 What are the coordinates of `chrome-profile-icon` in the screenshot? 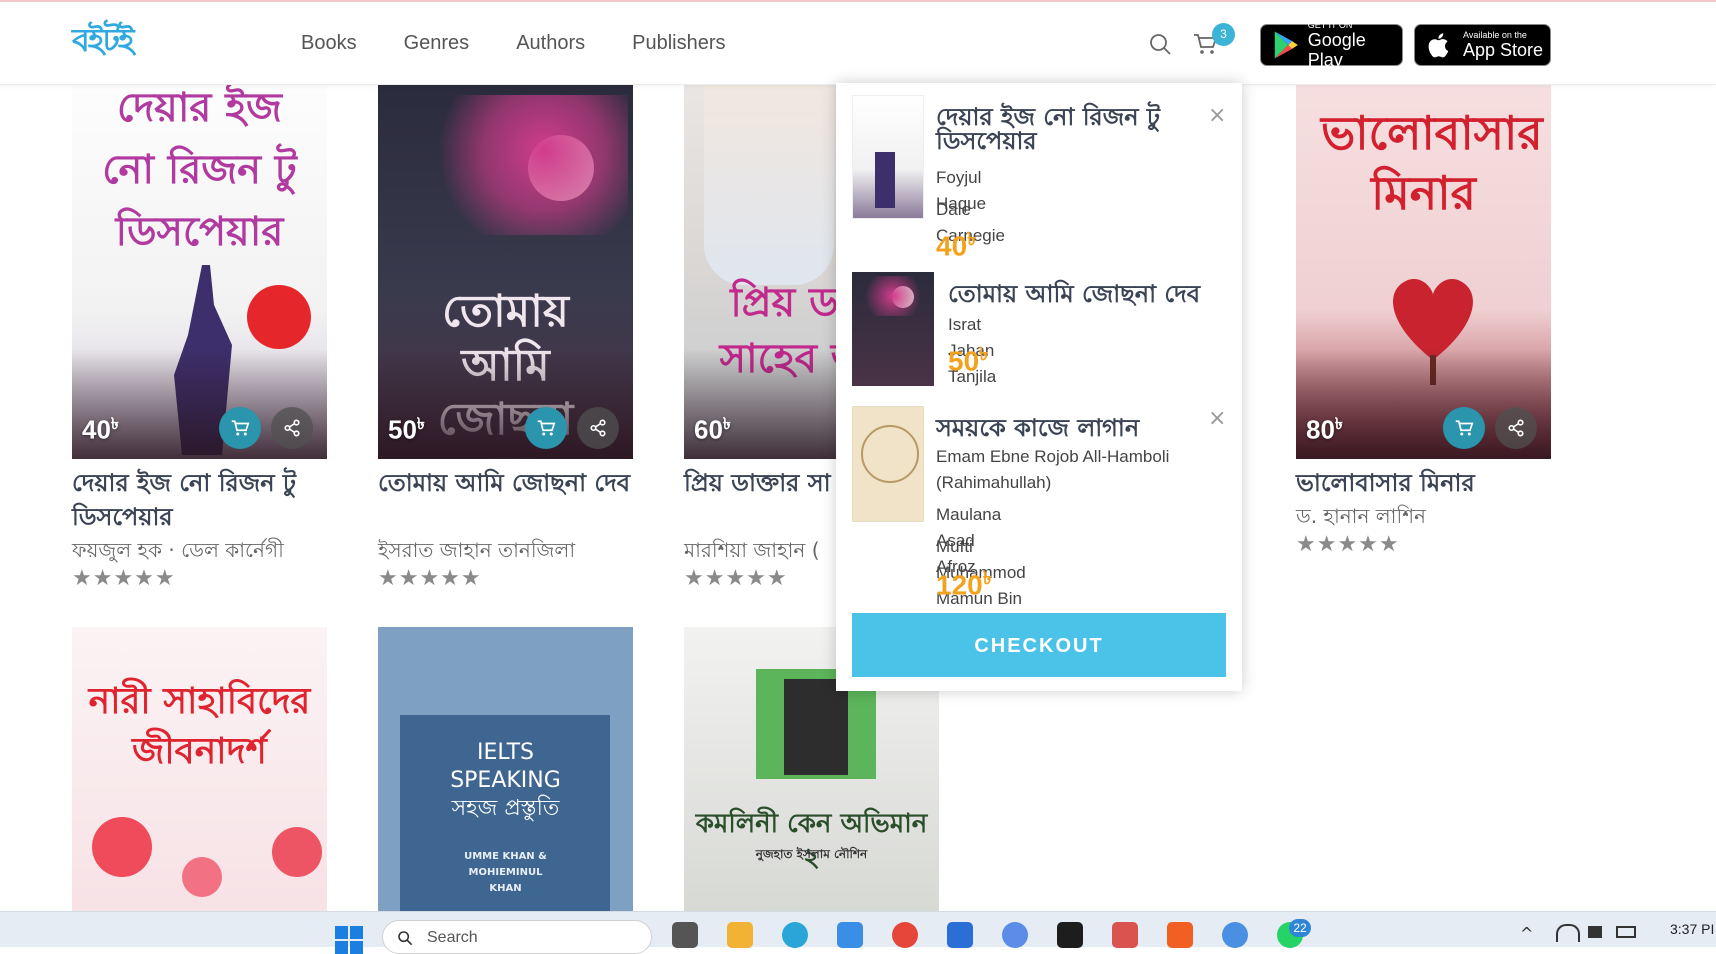 It's located at (1235, 935).